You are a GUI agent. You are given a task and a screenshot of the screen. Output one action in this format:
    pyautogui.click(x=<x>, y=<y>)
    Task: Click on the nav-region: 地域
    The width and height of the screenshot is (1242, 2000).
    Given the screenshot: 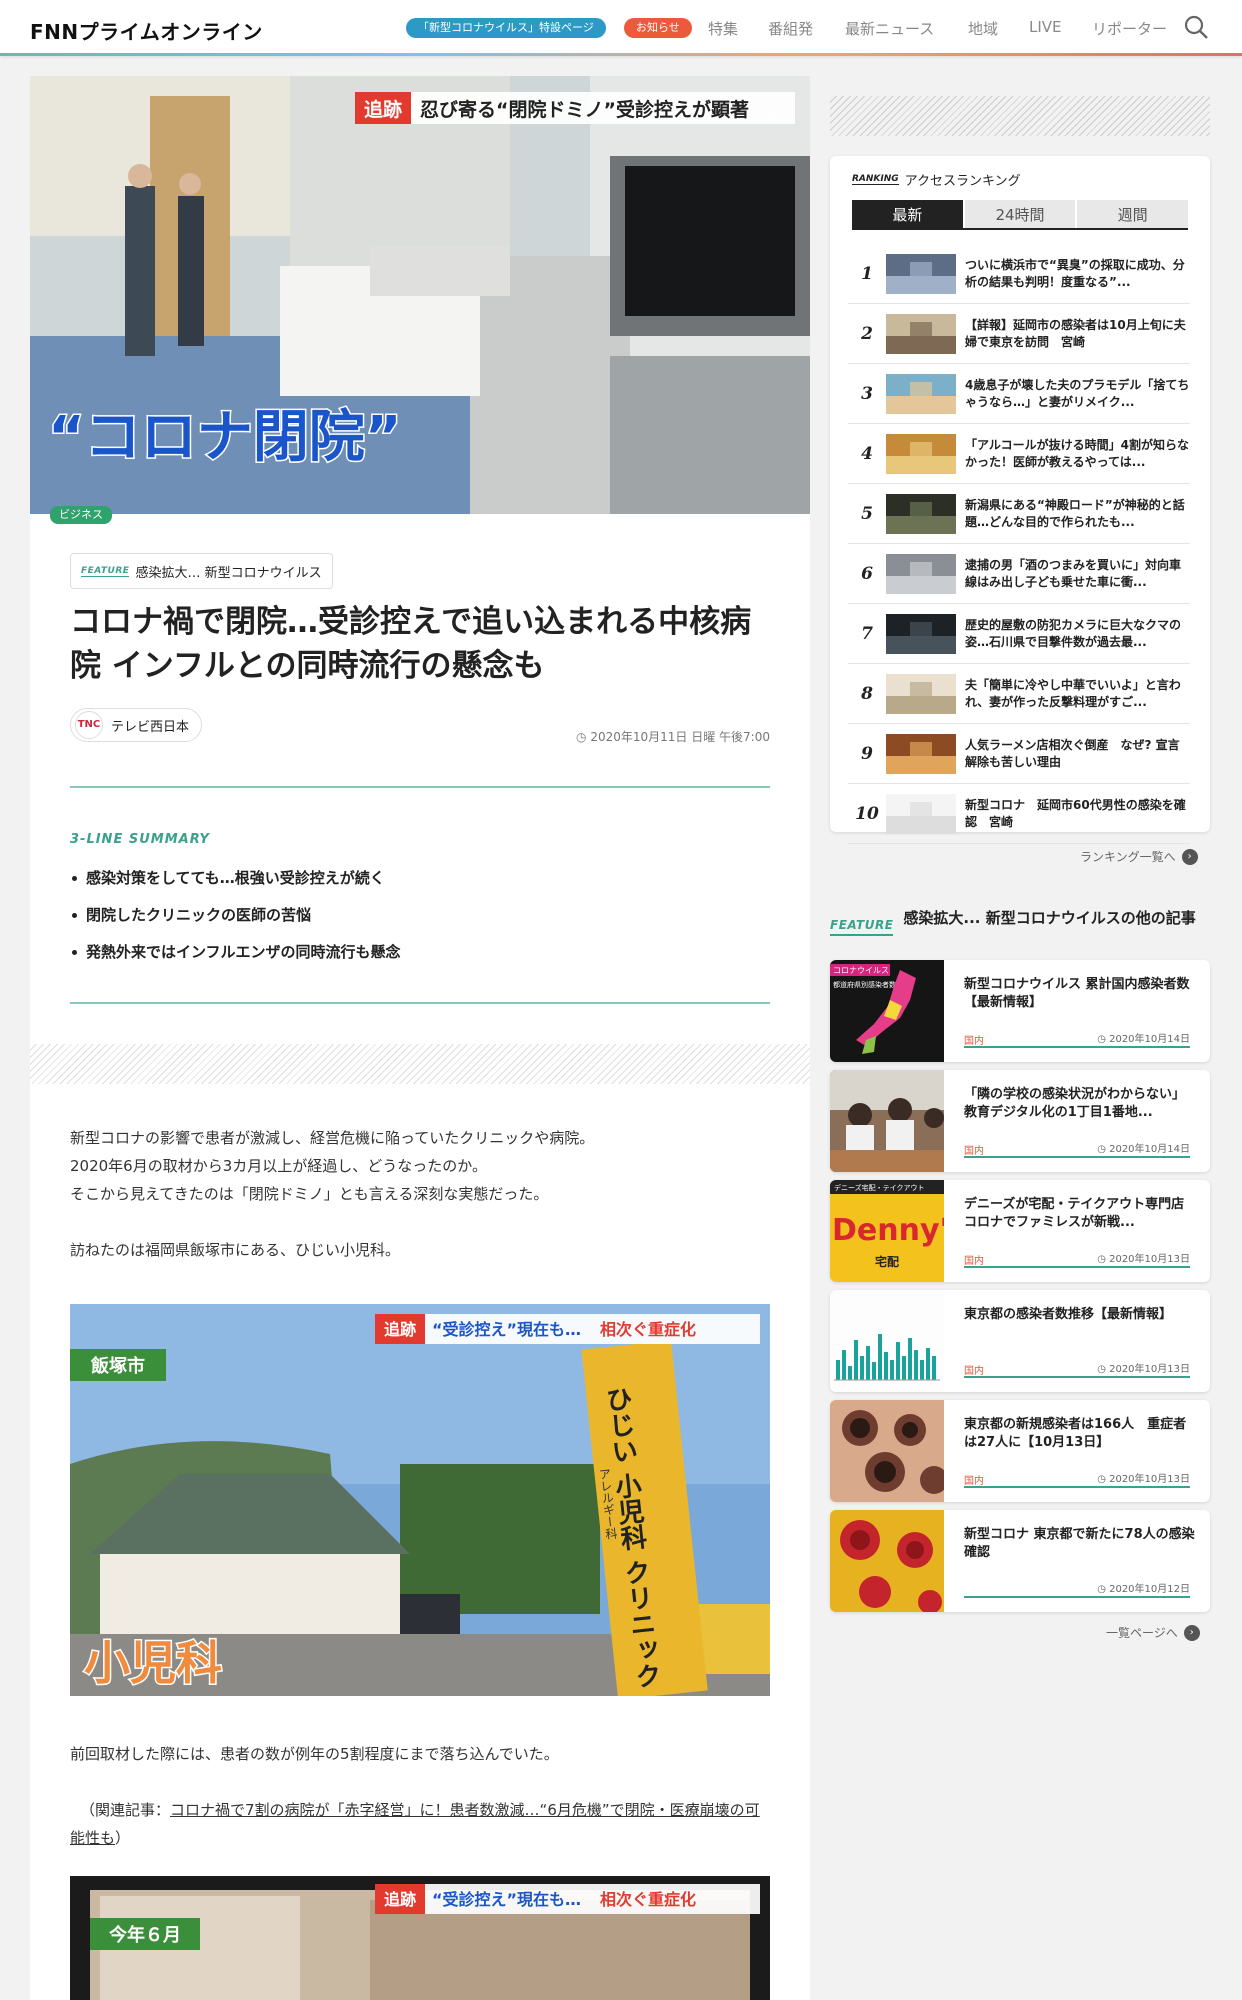 What is the action you would take?
    pyautogui.click(x=983, y=28)
    